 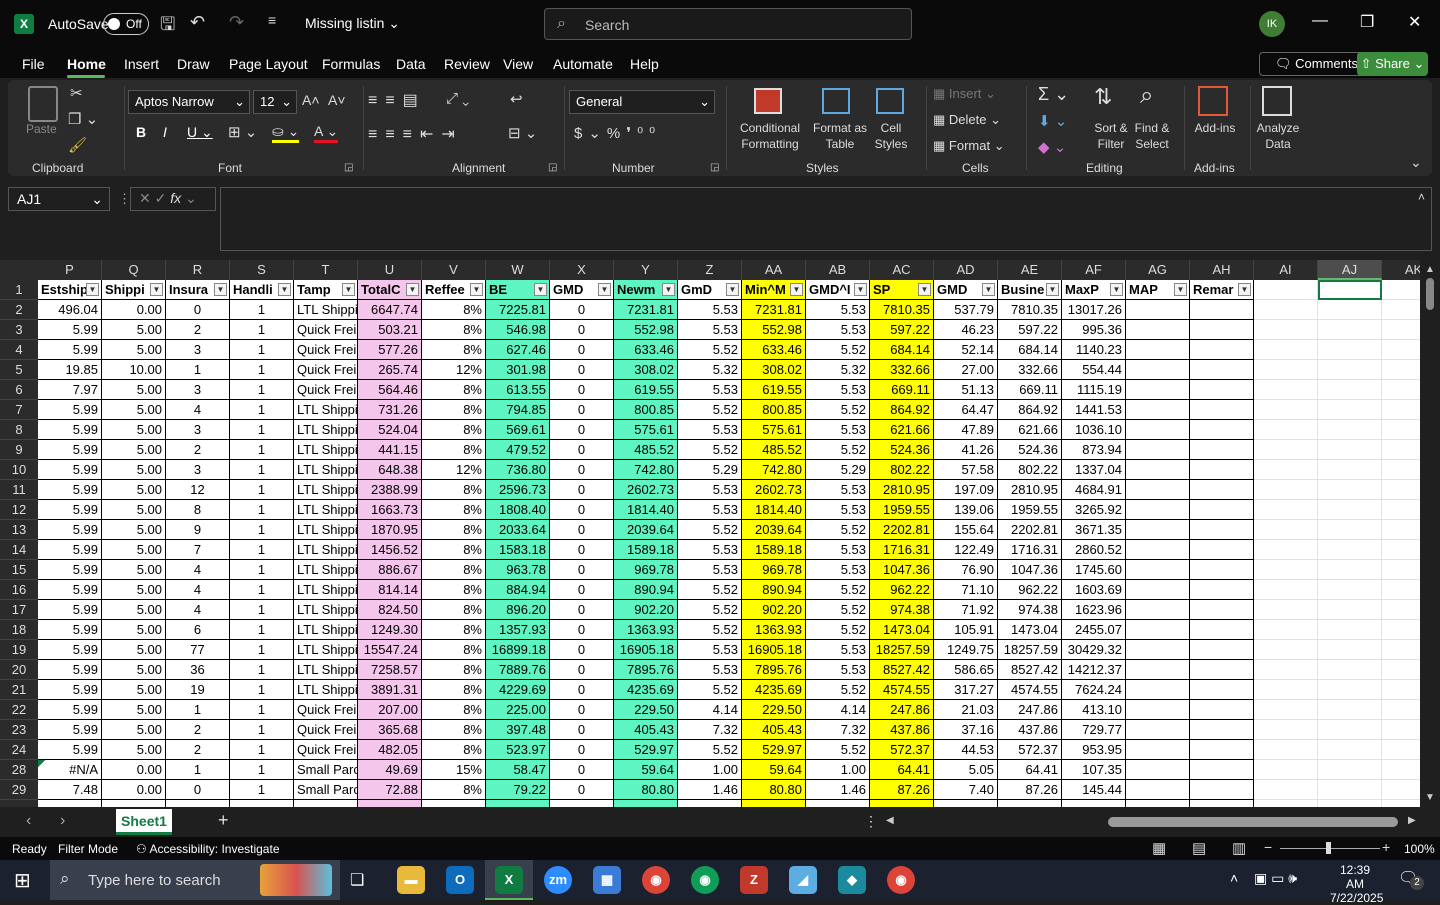 I want to click on table-cell: 3671.35, so click(x=1094, y=530).